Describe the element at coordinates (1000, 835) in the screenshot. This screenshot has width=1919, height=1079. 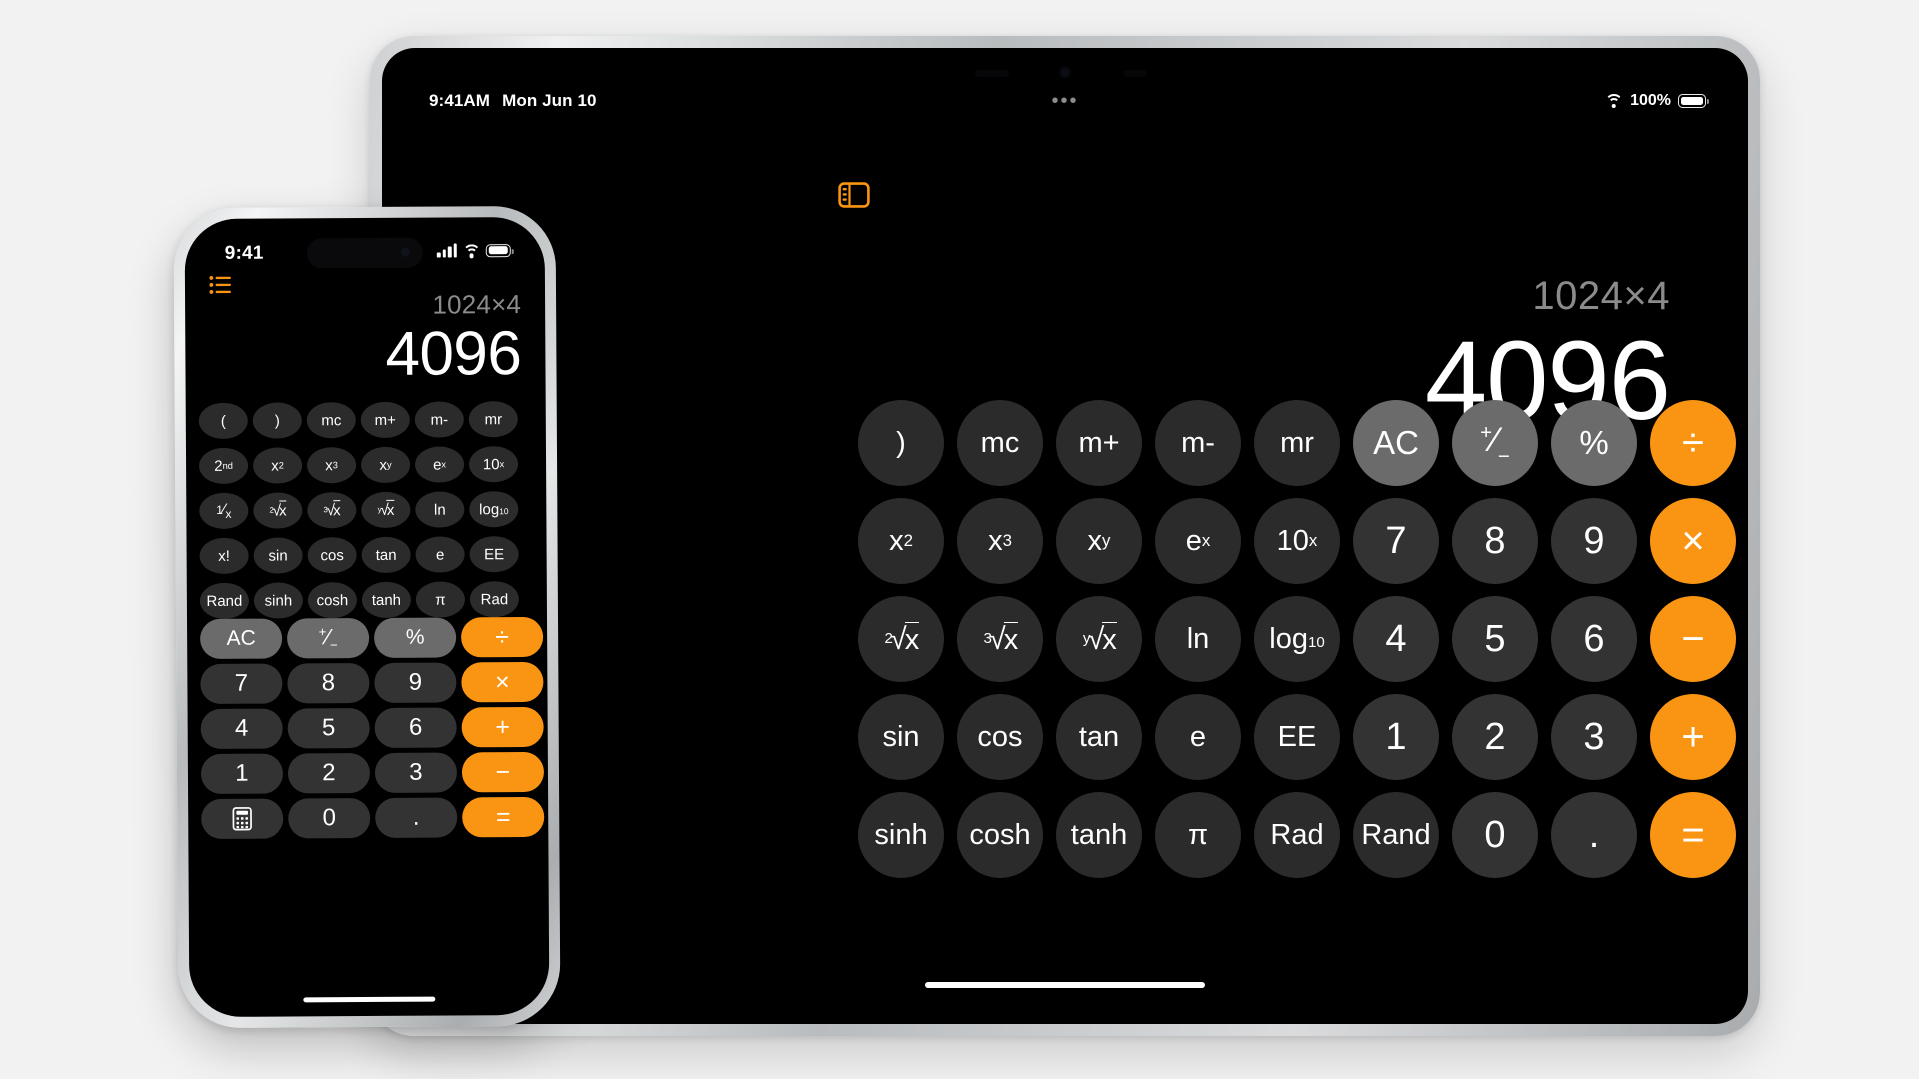
I see `ipad-key-hyperbolic-cosine: cosh` at that location.